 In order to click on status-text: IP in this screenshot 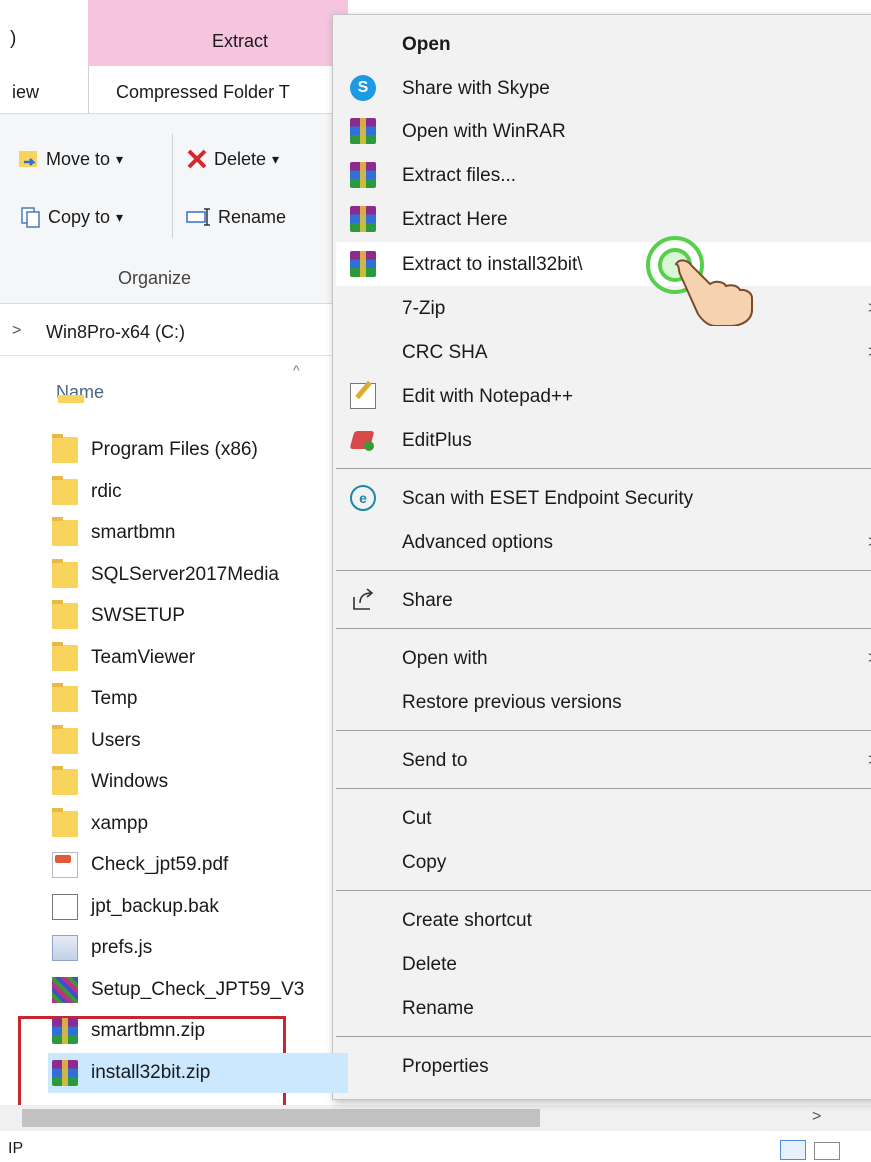, I will do `click(16, 1148)`.